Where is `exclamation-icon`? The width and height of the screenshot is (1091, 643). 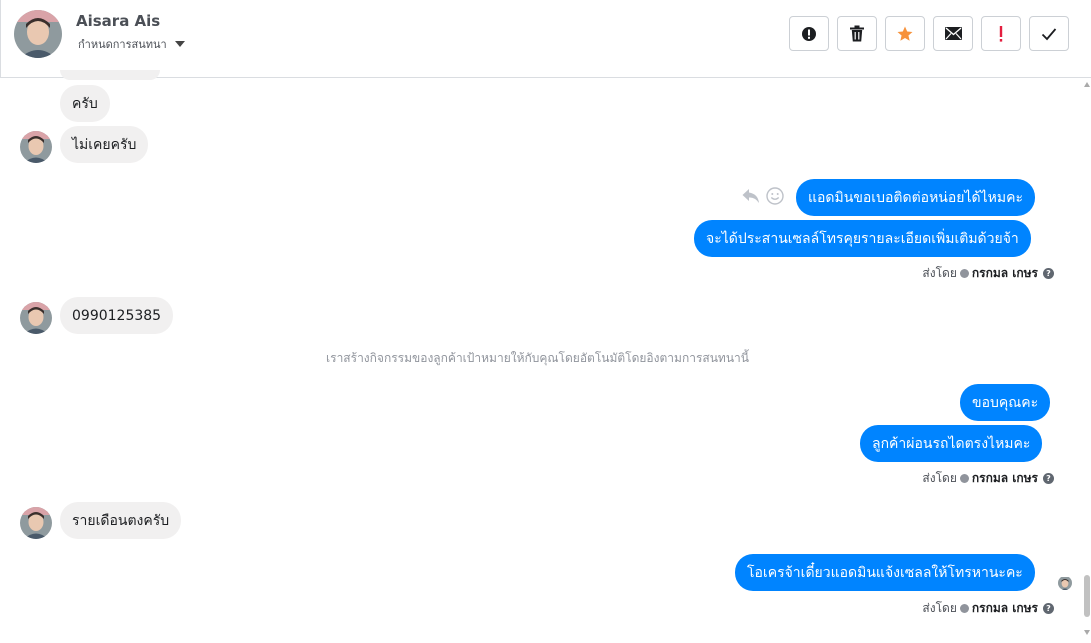 exclamation-icon is located at coordinates (1001, 33).